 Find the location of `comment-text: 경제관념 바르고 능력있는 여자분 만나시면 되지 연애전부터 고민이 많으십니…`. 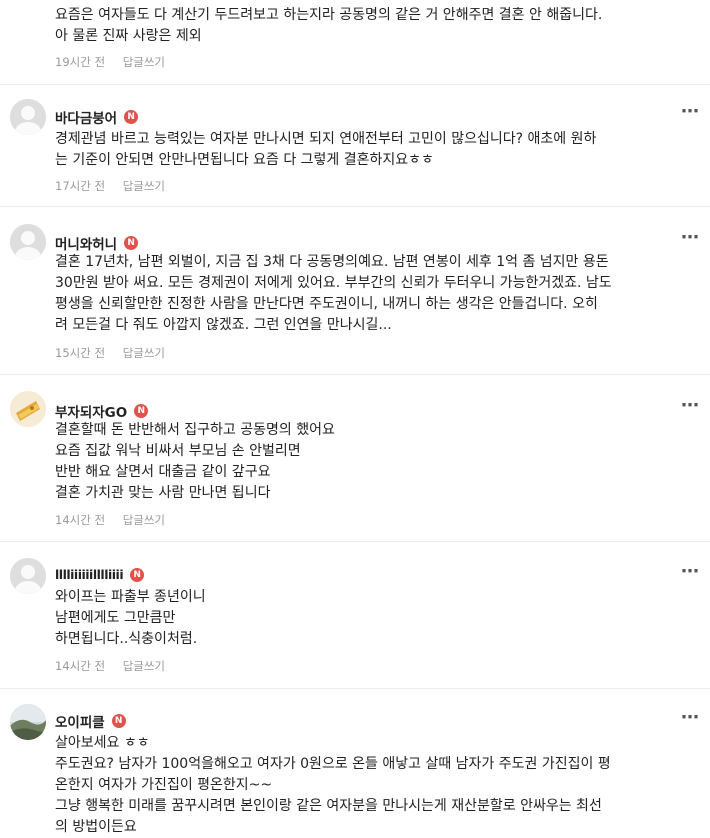

comment-text: 경제관념 바르고 능력있는 여자분 만나시면 되지 연애전부터 고민이 많으십니… is located at coordinates (380, 150).